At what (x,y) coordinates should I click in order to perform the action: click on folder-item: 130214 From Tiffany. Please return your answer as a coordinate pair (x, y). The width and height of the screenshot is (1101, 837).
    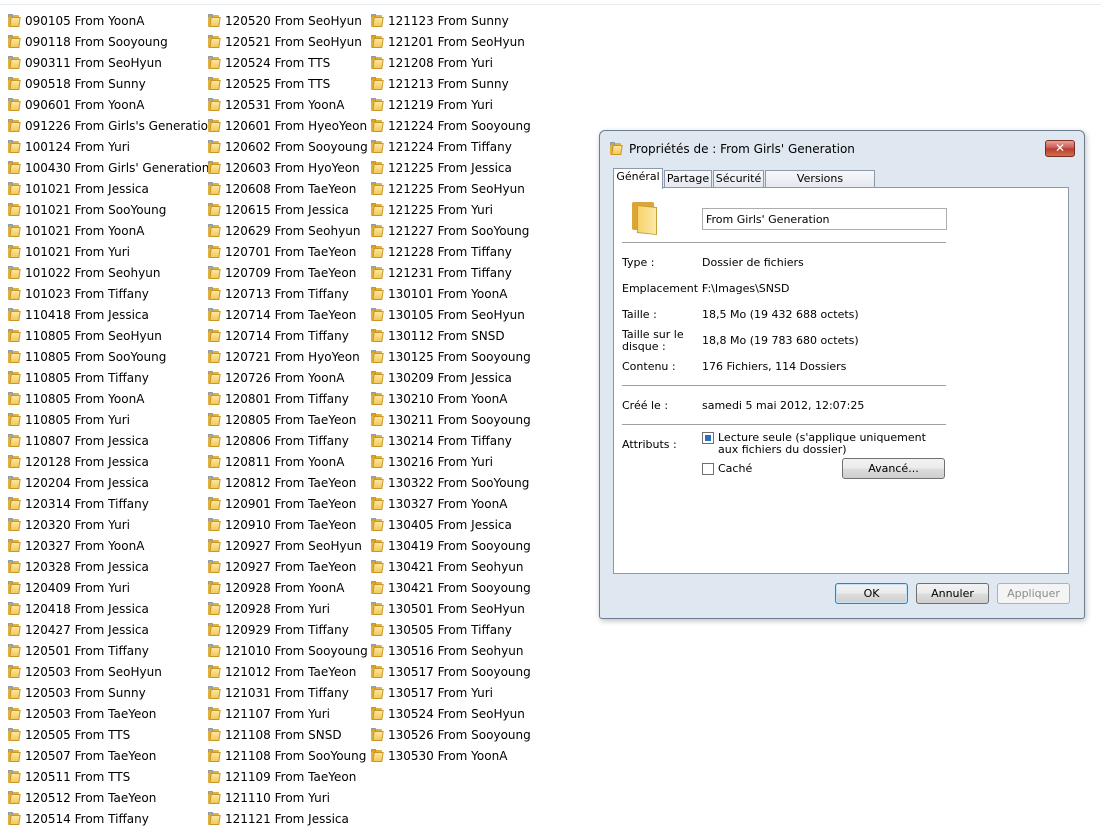
    Looking at the image, I should click on (451, 440).